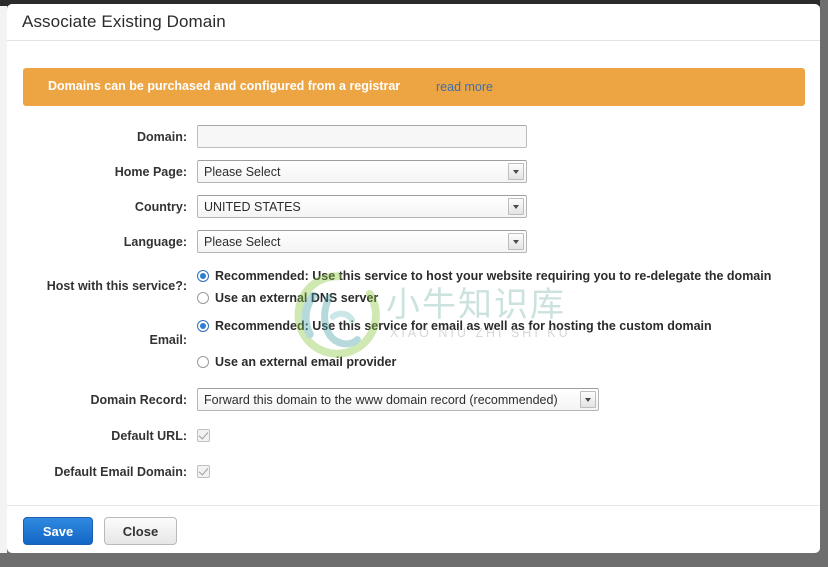  I want to click on page-background-right, so click(824, 283).